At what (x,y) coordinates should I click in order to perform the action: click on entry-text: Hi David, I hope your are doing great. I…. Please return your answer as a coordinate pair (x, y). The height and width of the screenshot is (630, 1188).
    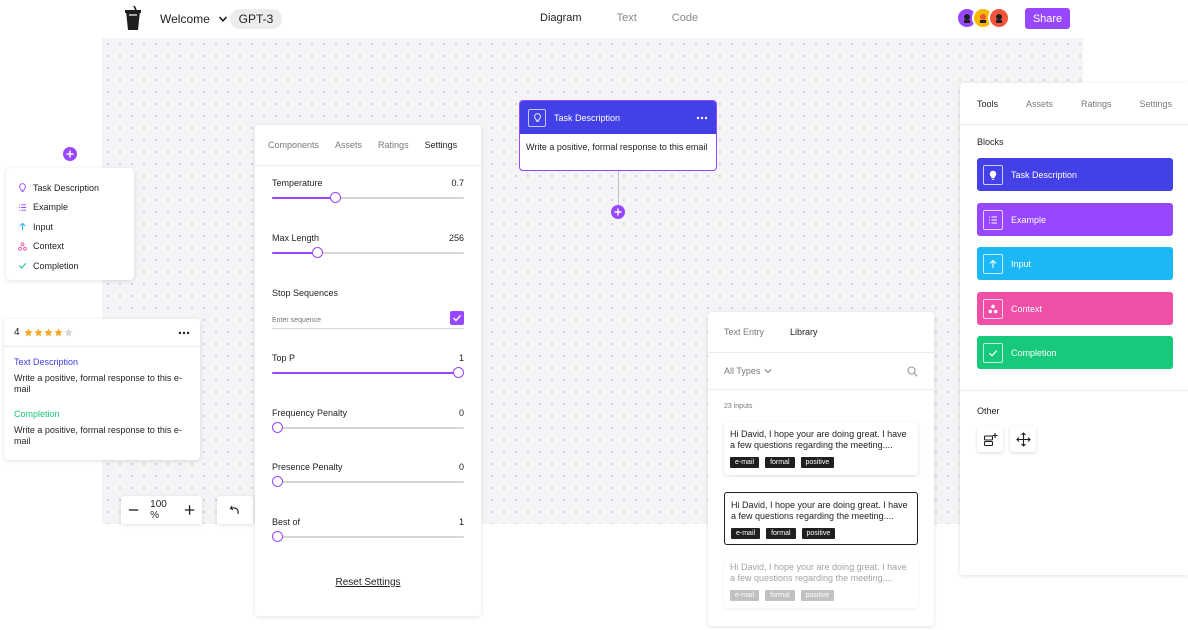
    Looking at the image, I should click on (818, 439).